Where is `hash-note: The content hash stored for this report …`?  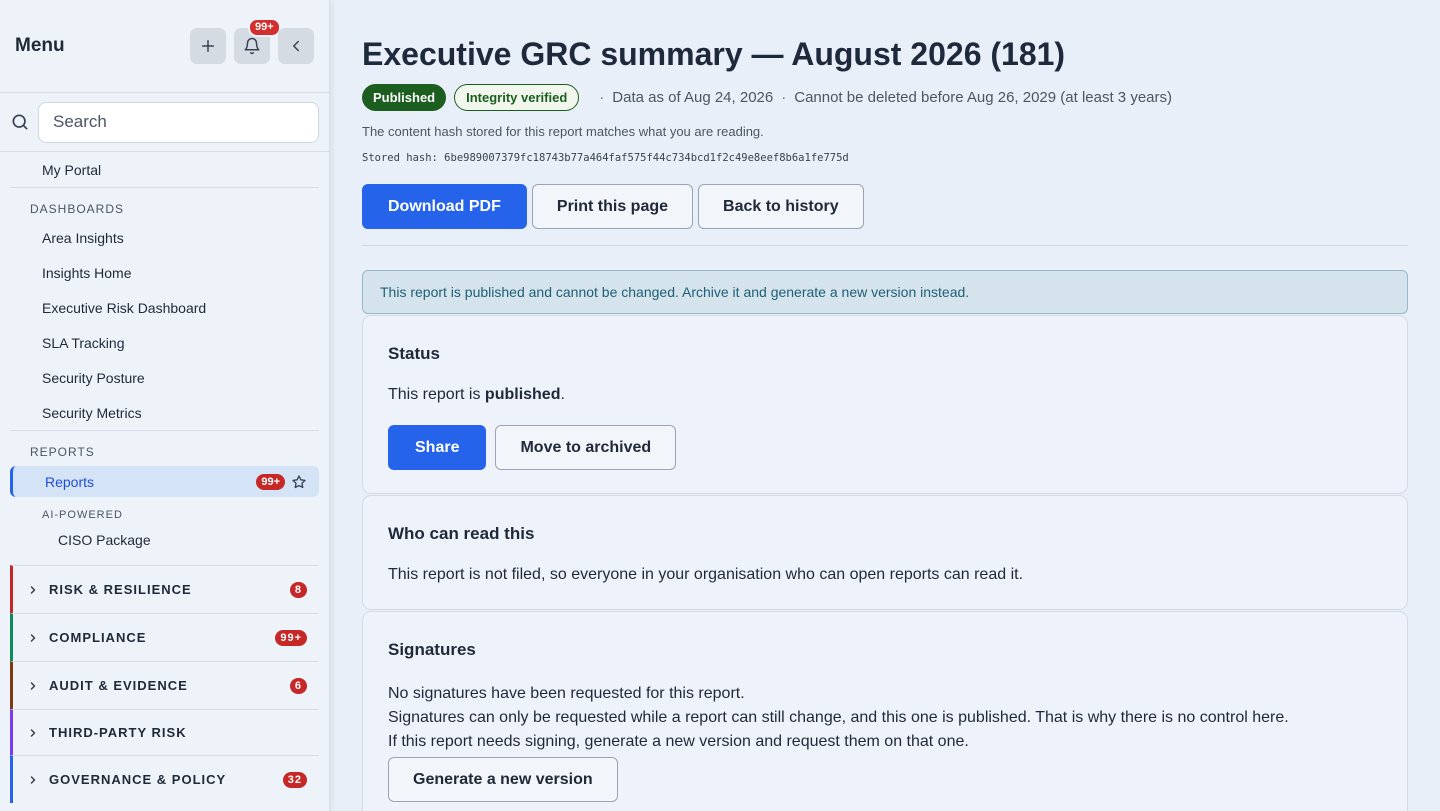 hash-note: The content hash stored for this report … is located at coordinates (563, 131).